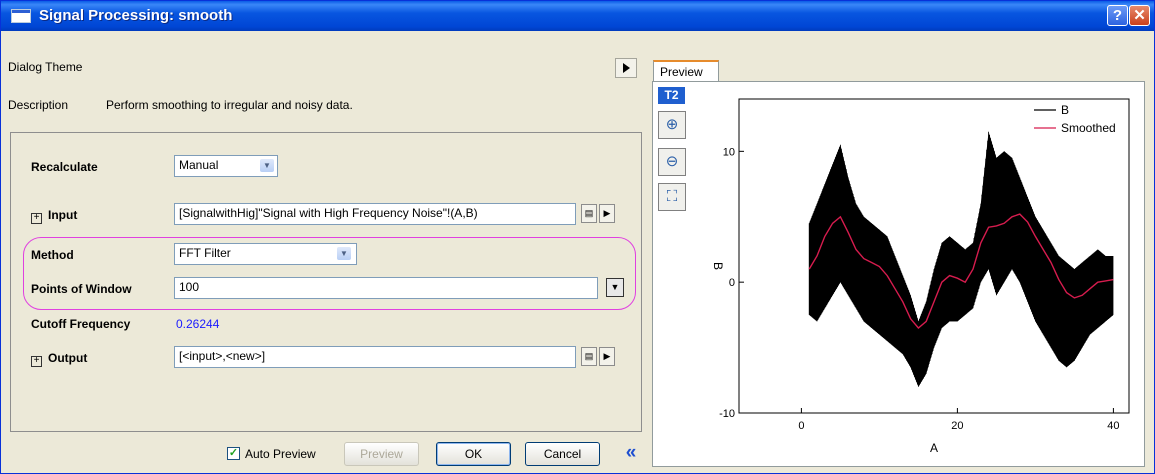 The height and width of the screenshot is (474, 1155). Describe the element at coordinates (265, 254) in the screenshot. I see `method-select: FFT Filter ▼` at that location.